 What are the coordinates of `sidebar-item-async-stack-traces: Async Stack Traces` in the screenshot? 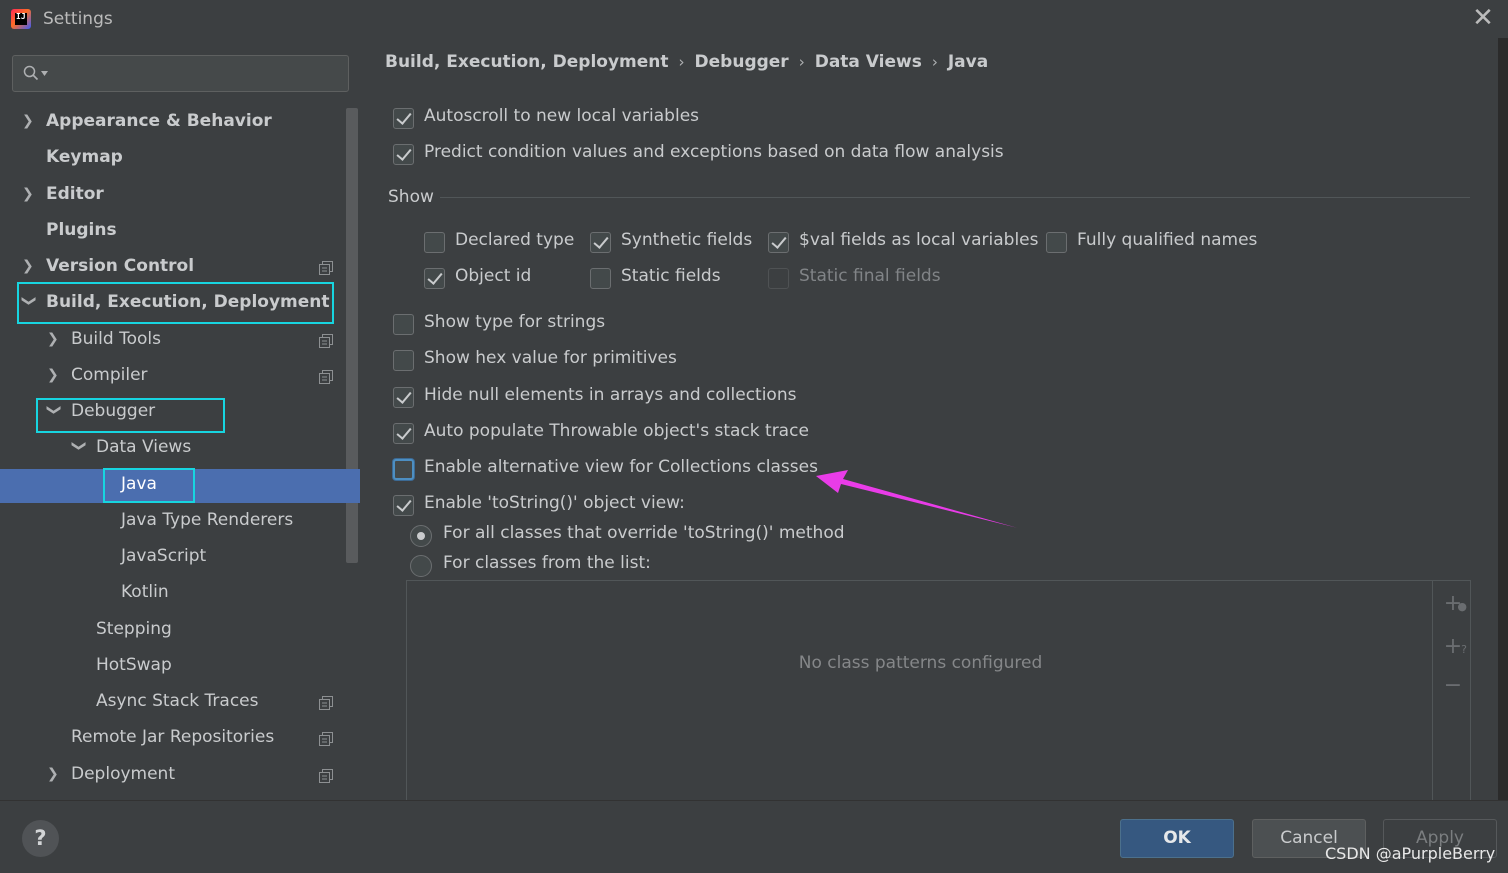 It's located at (180, 703).